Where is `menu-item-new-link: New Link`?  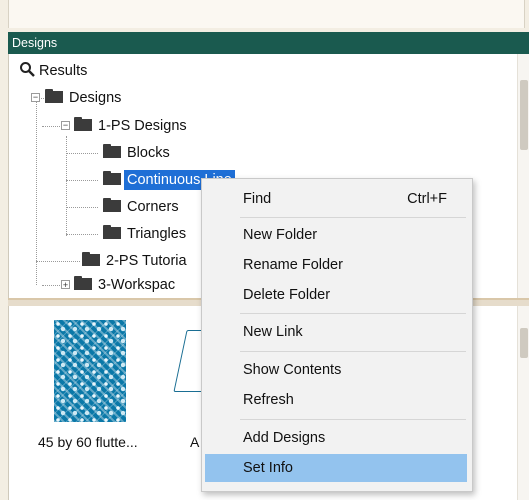
menu-item-new-link: New Link is located at coordinates (336, 332).